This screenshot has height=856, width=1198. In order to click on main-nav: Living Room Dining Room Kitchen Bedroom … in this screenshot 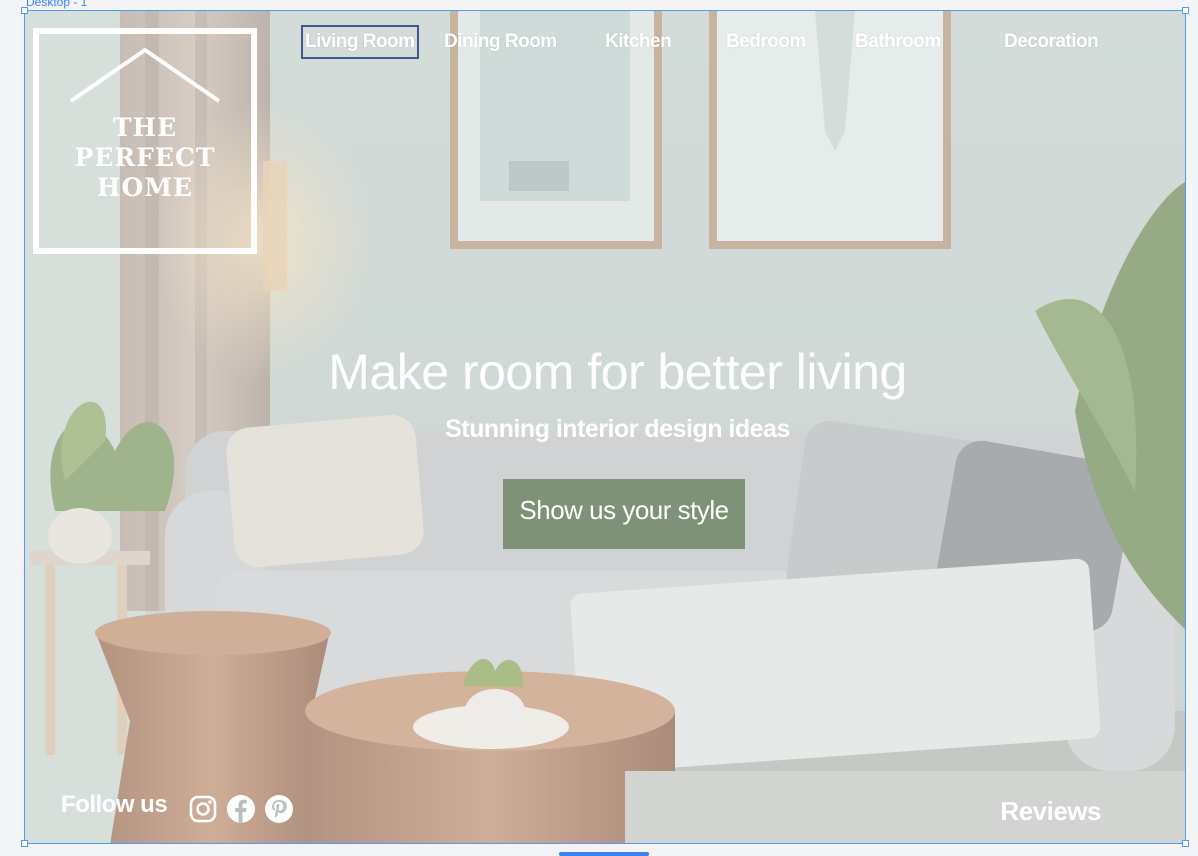, I will do `click(605, 43)`.